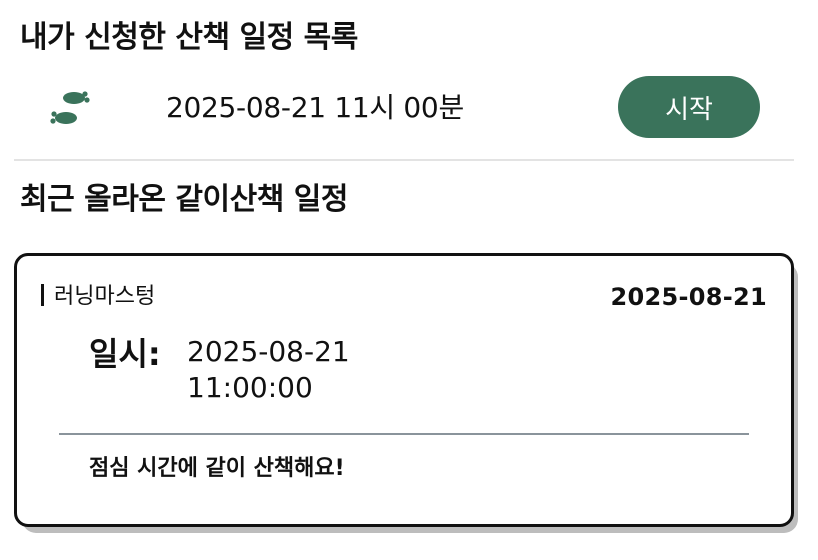 The width and height of the screenshot is (818, 560). What do you see at coordinates (268, 351) in the screenshot?
I see `card-when-date: 2025-08-21` at bounding box center [268, 351].